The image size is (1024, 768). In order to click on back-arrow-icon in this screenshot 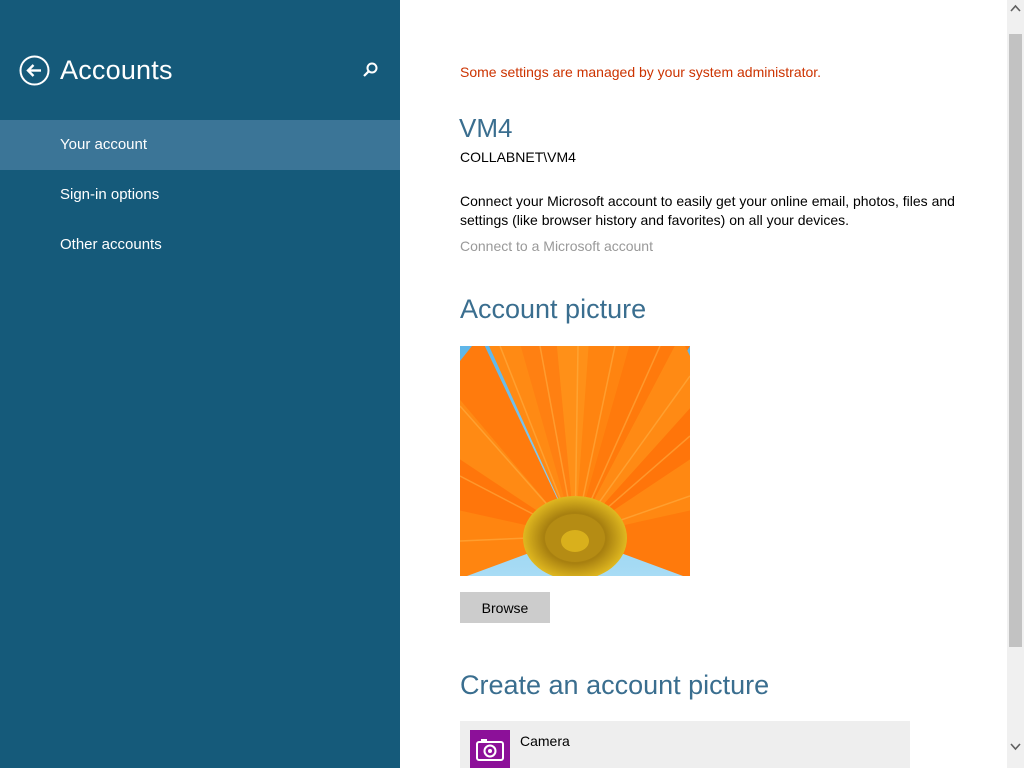, I will do `click(34, 70)`.